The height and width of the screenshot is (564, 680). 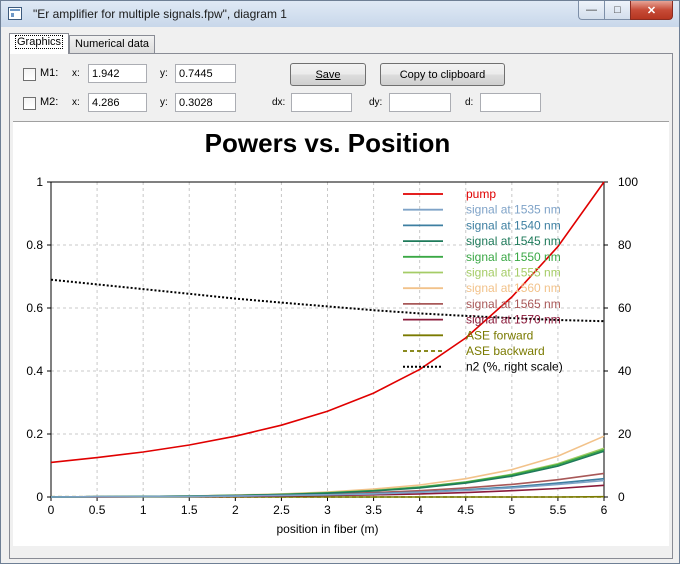 I want to click on y-tick-label: 0.8, so click(x=34, y=245).